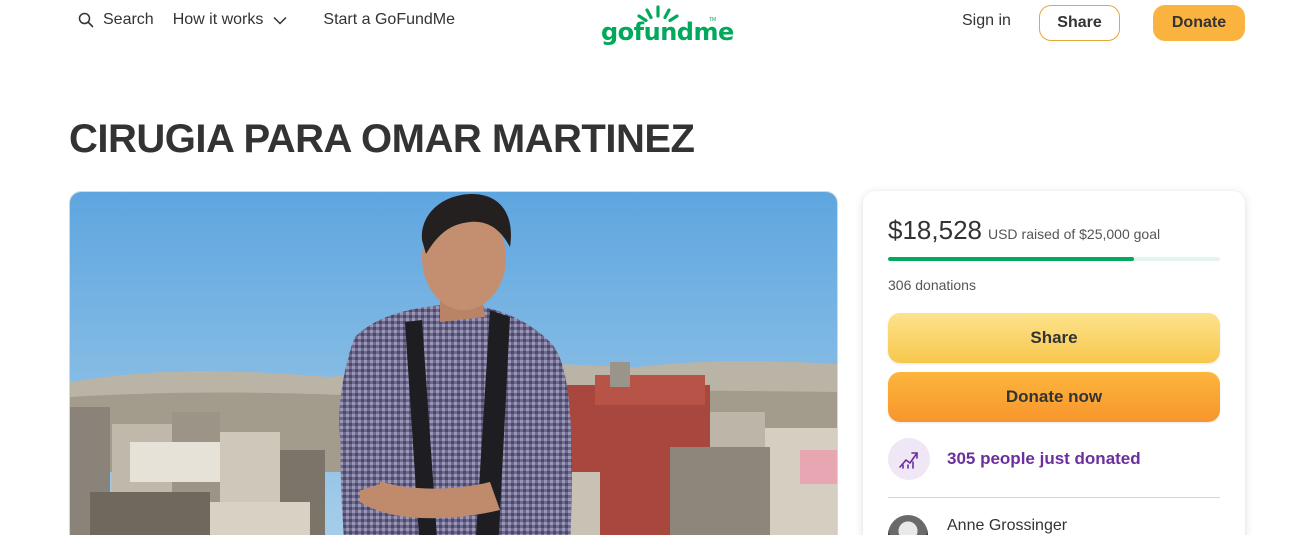 This screenshot has height=535, width=1303. I want to click on chevron-down-icon, so click(280, 20).